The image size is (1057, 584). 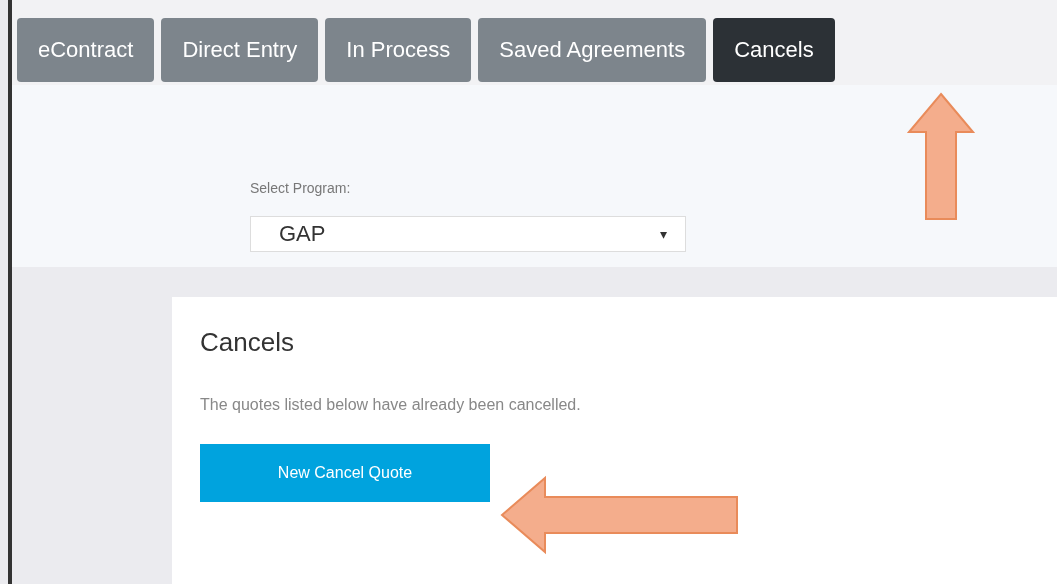 What do you see at coordinates (391, 405) in the screenshot?
I see `card-message: The quotes listed below have already been cancelled.` at bounding box center [391, 405].